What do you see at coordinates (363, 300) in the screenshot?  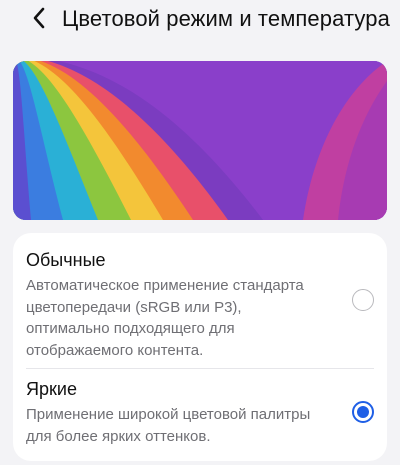 I see `radio-button-natural` at bounding box center [363, 300].